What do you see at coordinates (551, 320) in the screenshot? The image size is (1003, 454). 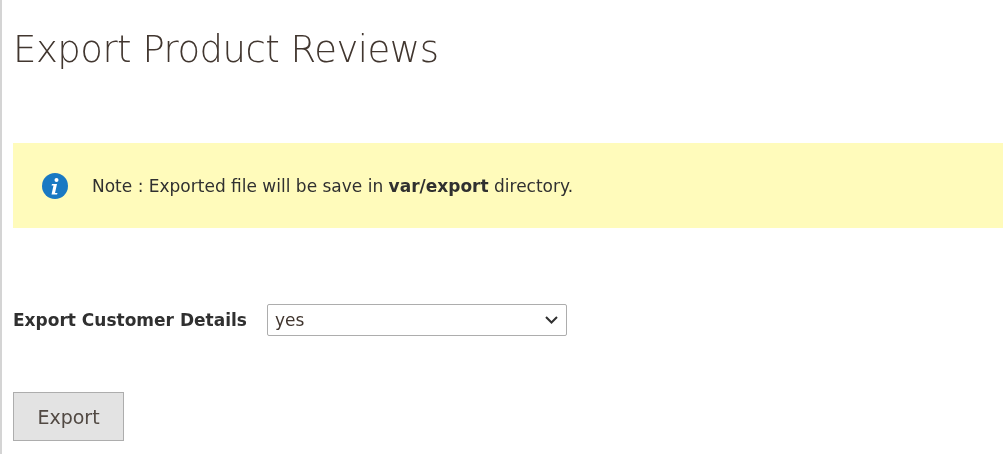 I see `chevron-down-icon` at bounding box center [551, 320].